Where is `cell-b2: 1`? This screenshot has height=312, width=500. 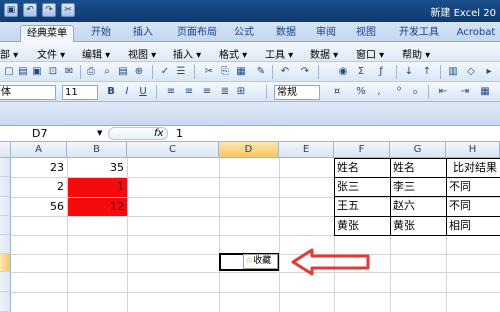
cell-b2: 1 is located at coordinates (97, 186).